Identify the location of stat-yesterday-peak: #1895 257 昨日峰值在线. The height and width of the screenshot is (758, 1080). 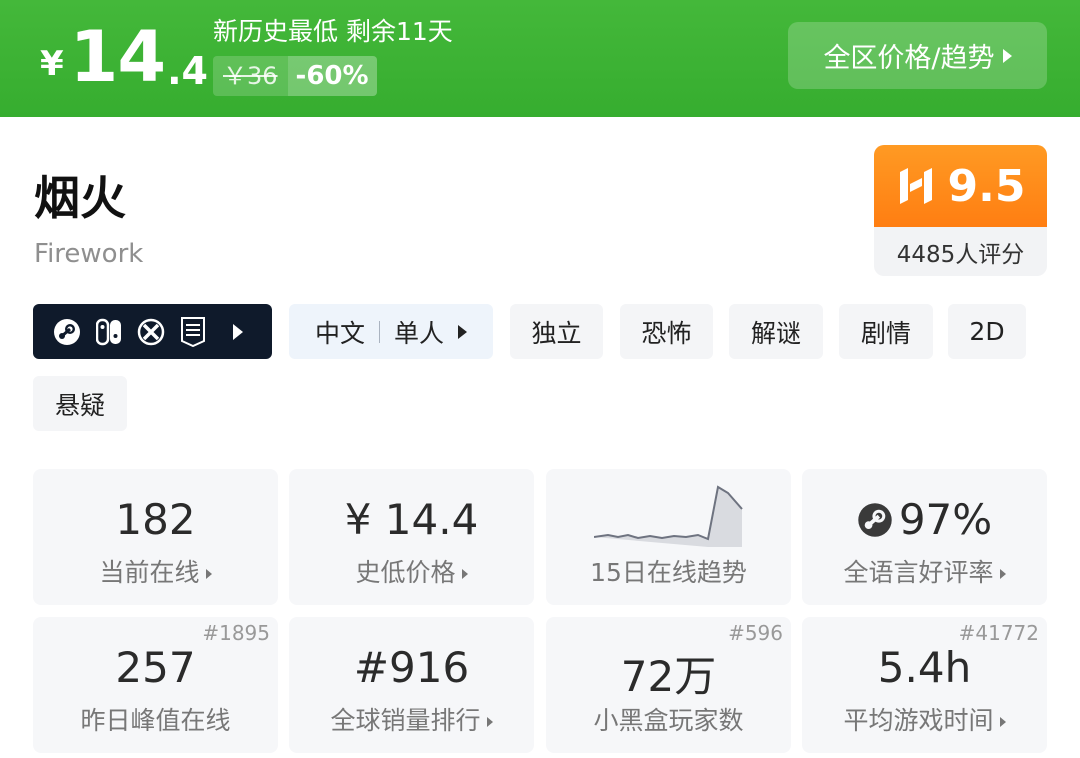
(155, 685).